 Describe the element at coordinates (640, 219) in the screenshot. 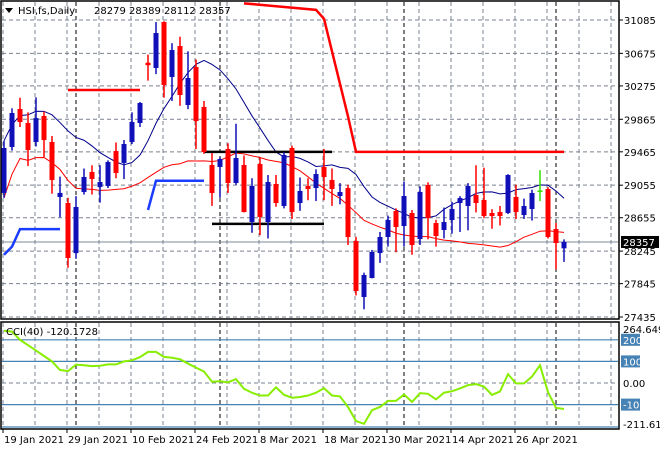

I see `price-tick-label: 28655` at that location.